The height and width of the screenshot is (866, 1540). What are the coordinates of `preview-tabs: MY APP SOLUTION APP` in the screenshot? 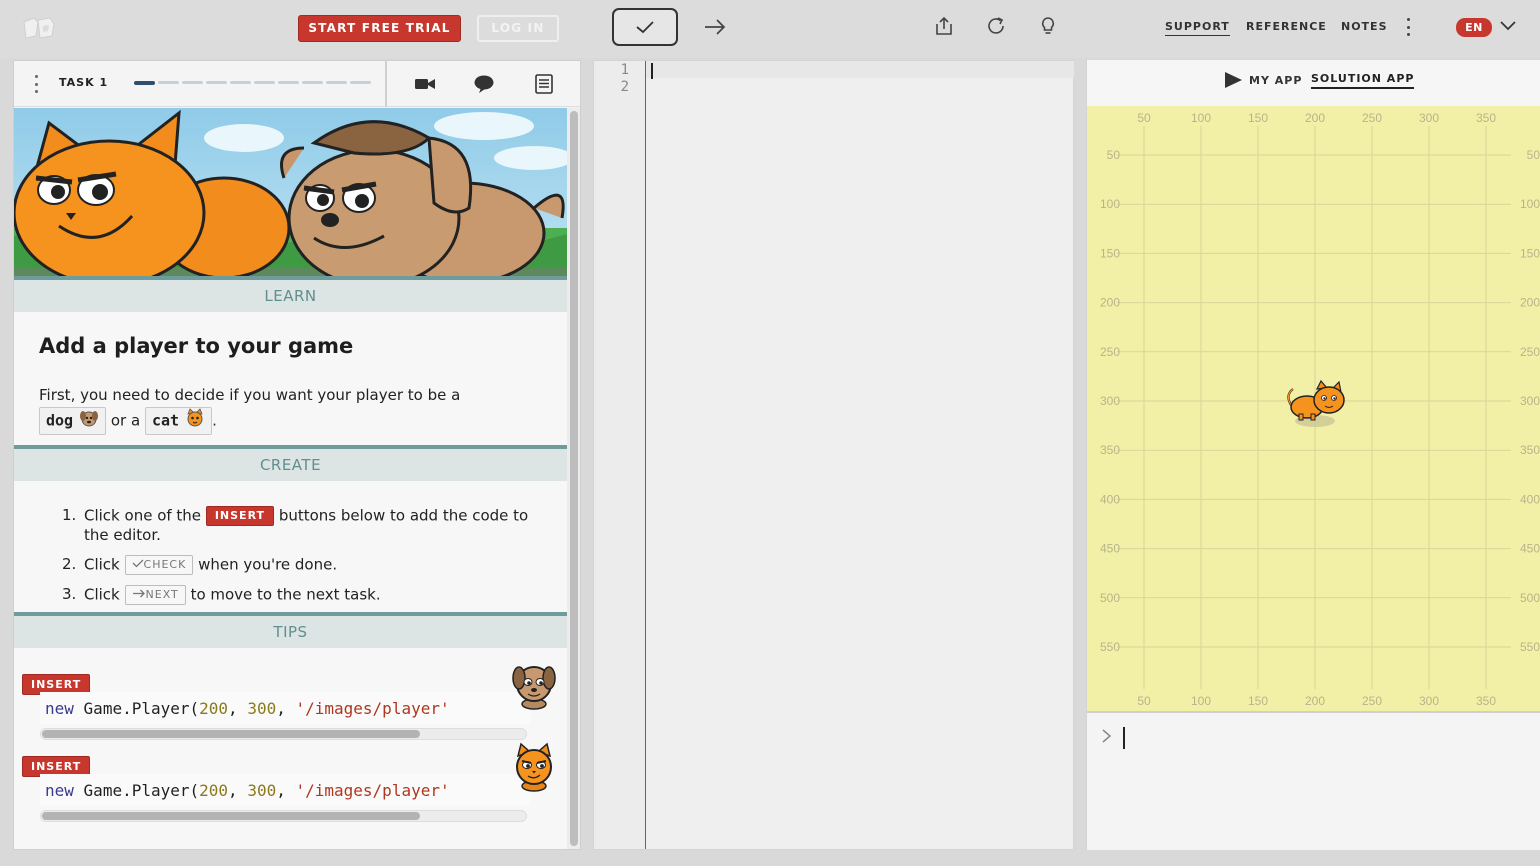 It's located at (1313, 83).